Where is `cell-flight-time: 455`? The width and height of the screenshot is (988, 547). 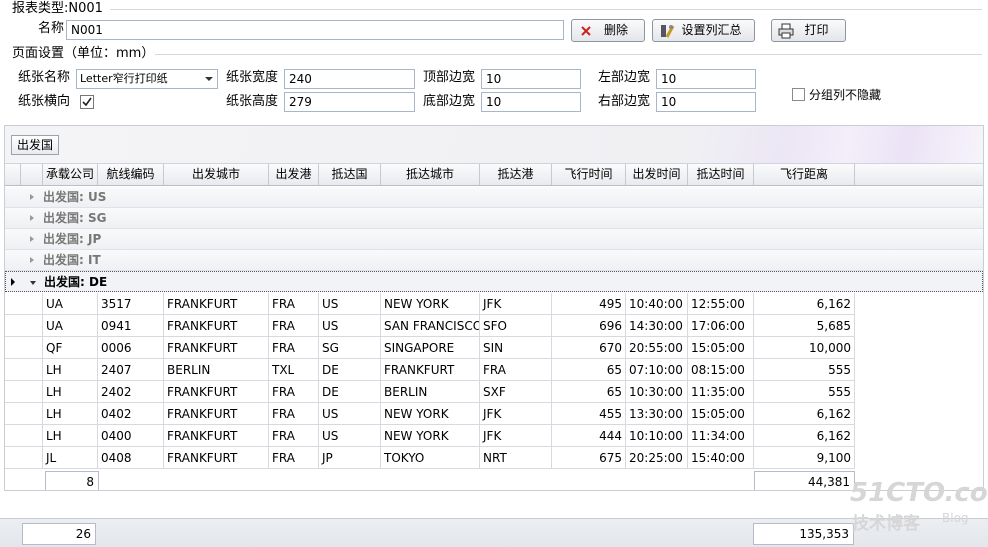 cell-flight-time: 455 is located at coordinates (589, 414).